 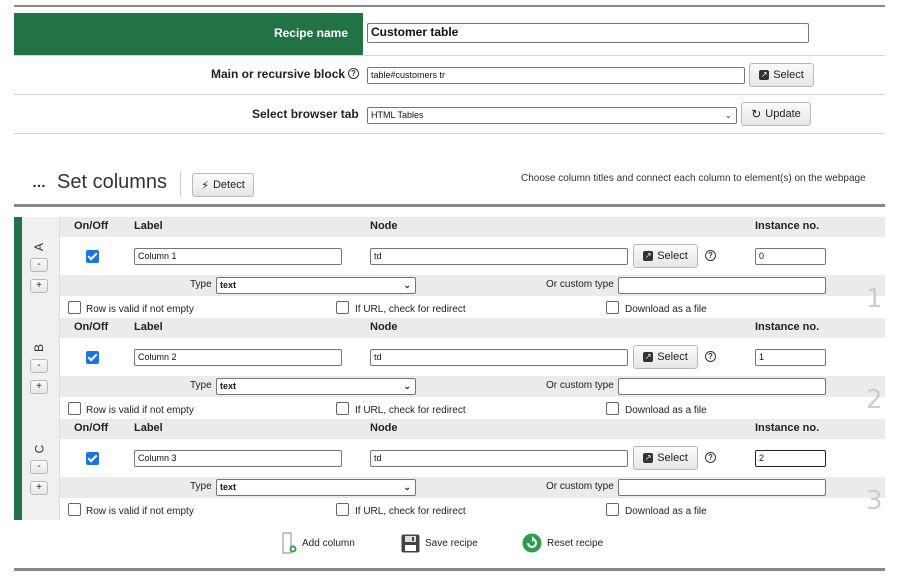 I want to click on refresh-icon: ↻, so click(x=756, y=114).